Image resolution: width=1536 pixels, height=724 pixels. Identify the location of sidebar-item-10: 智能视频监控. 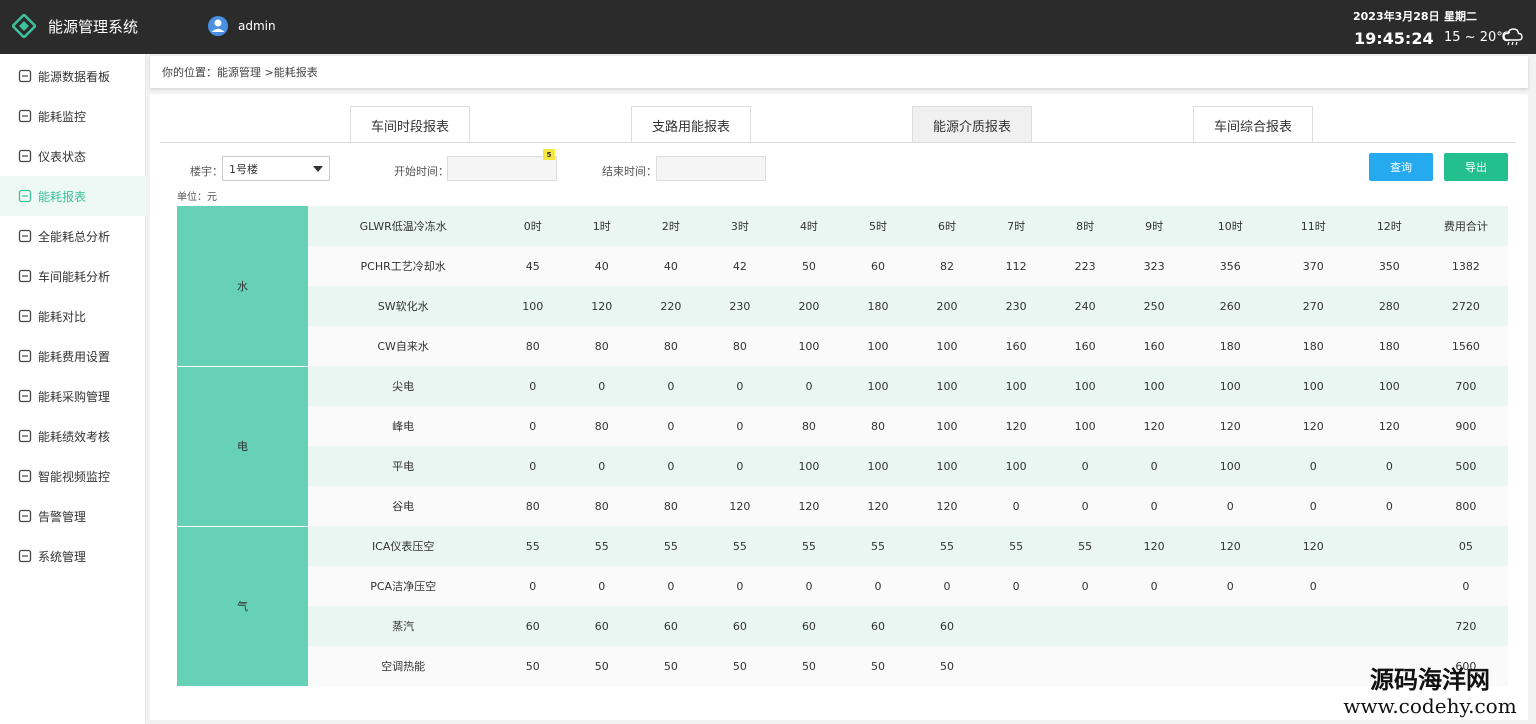
(73, 476).